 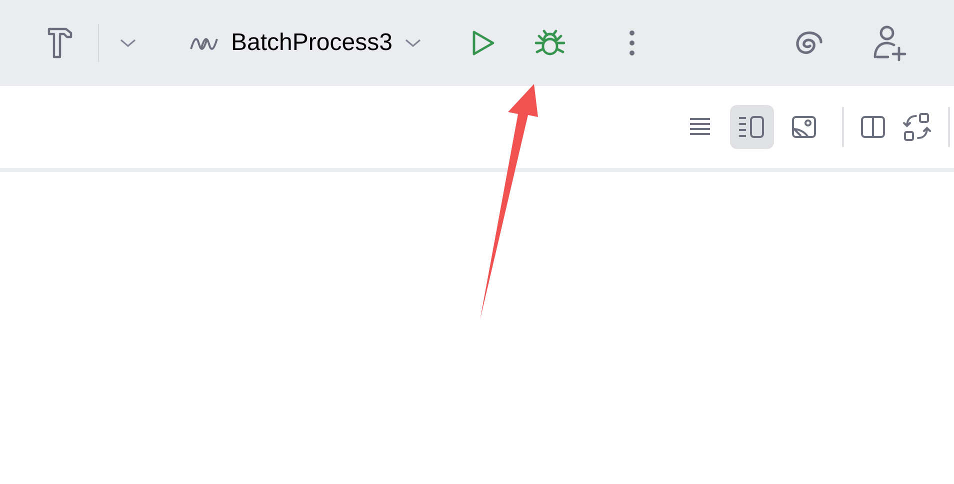 What do you see at coordinates (700, 127) in the screenshot?
I see `lines-icon` at bounding box center [700, 127].